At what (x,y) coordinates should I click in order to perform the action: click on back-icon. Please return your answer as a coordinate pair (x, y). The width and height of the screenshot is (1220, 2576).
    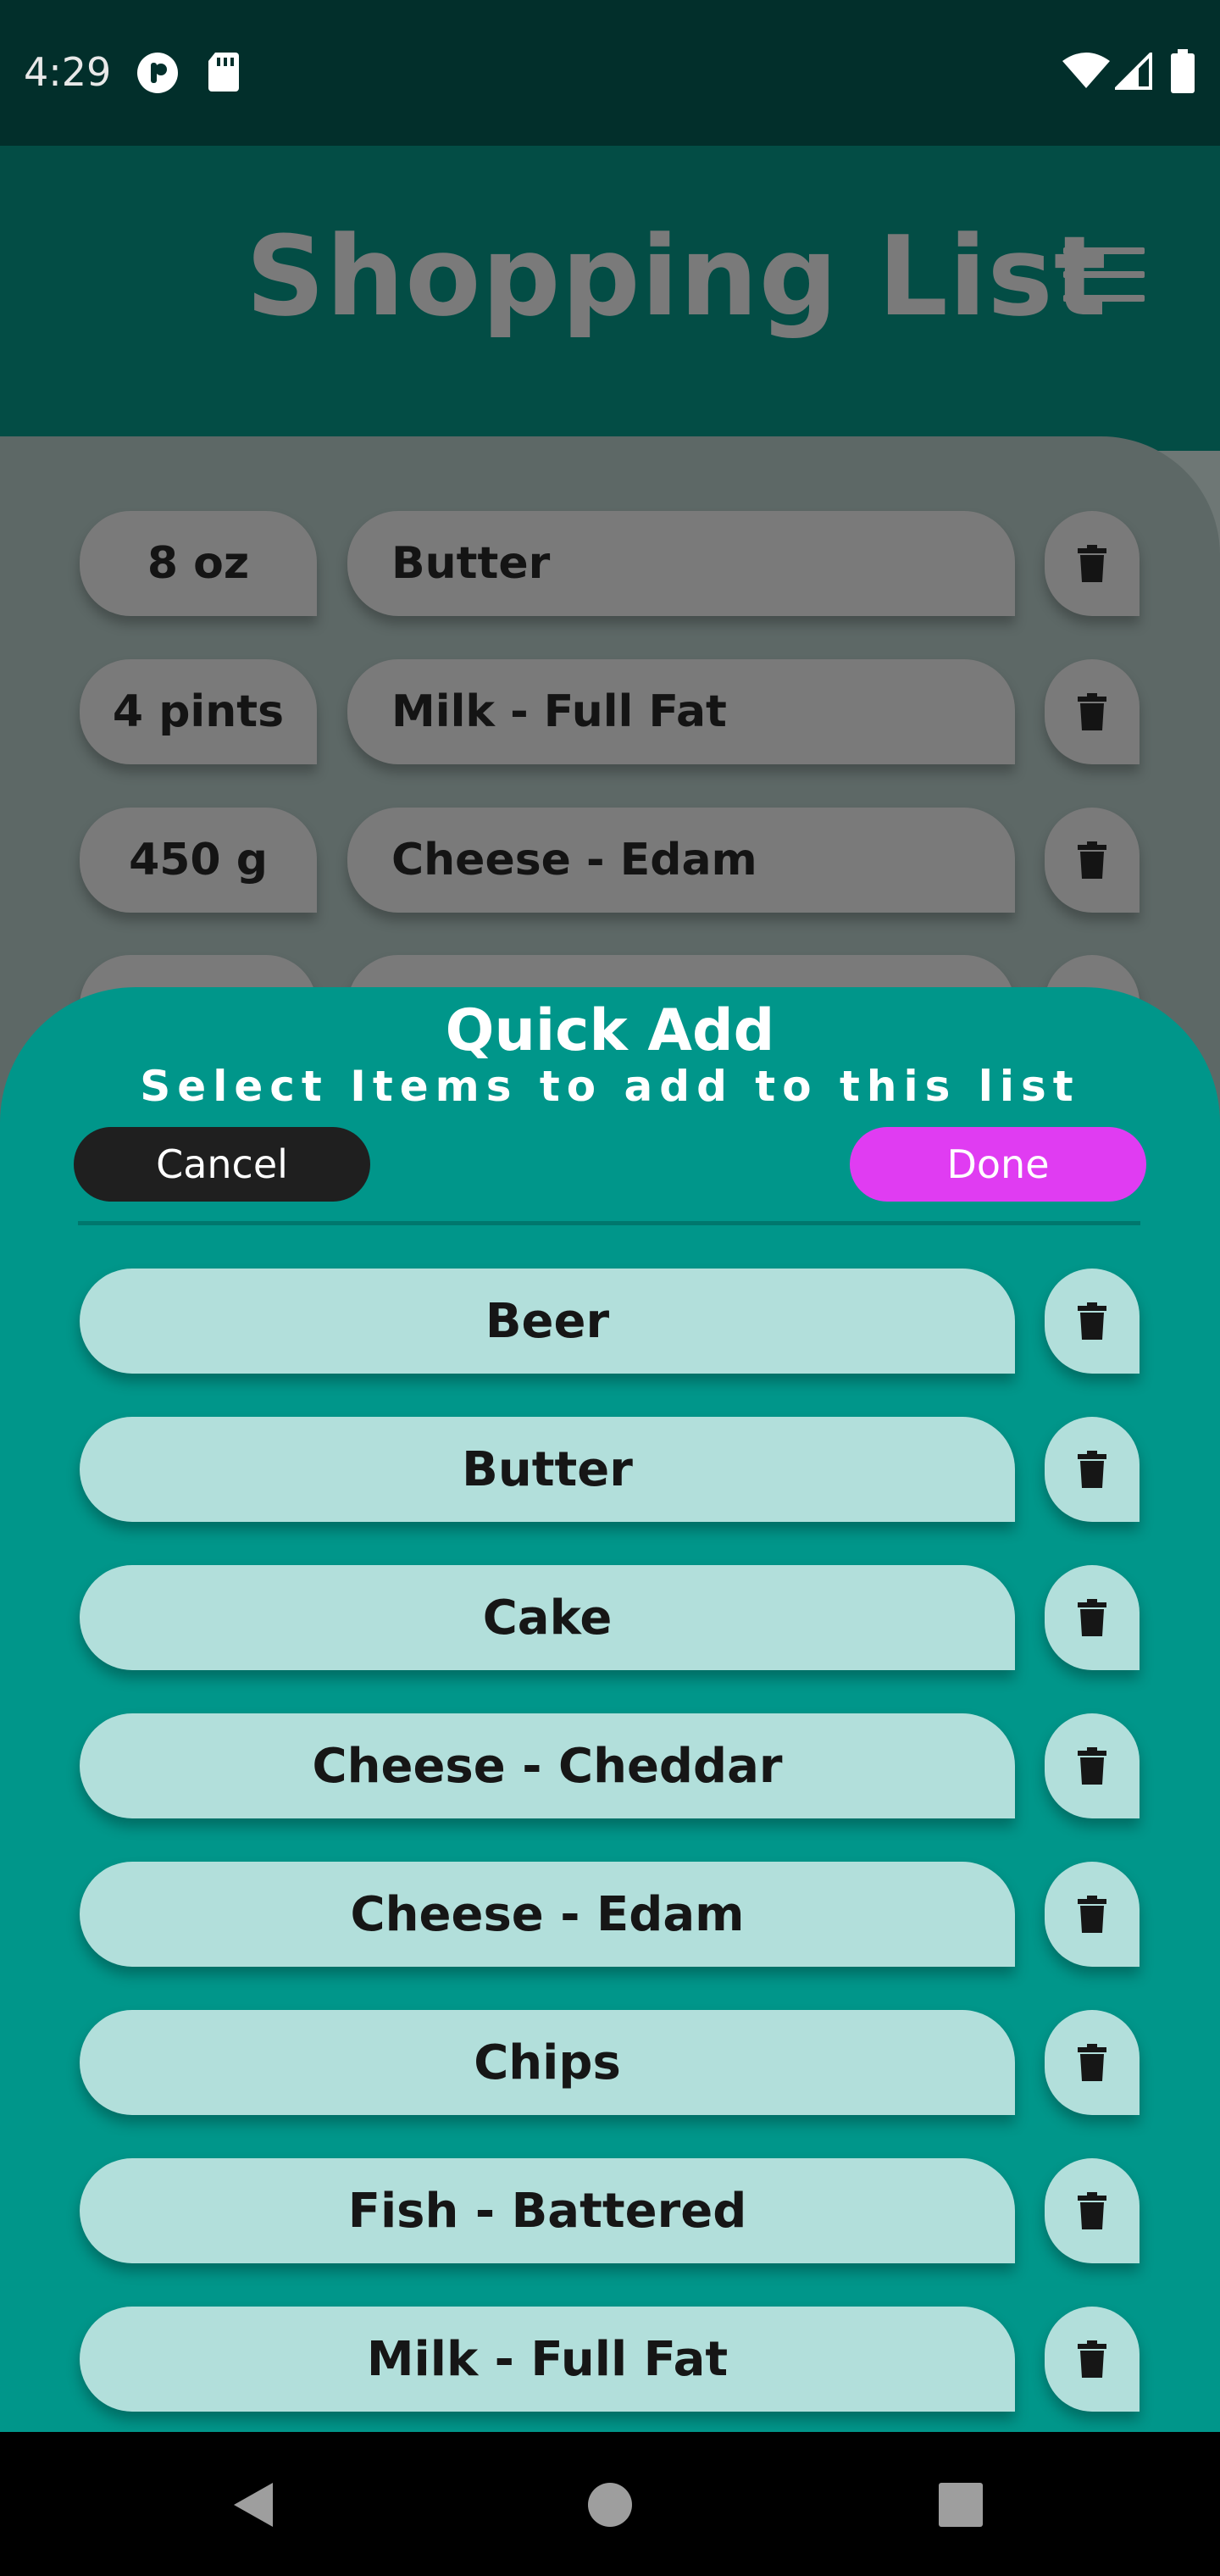
    Looking at the image, I should click on (253, 2504).